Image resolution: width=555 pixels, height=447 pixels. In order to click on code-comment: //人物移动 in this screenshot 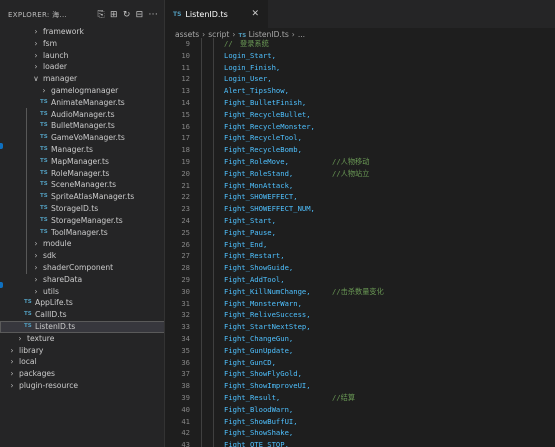, I will do `click(351, 161)`.